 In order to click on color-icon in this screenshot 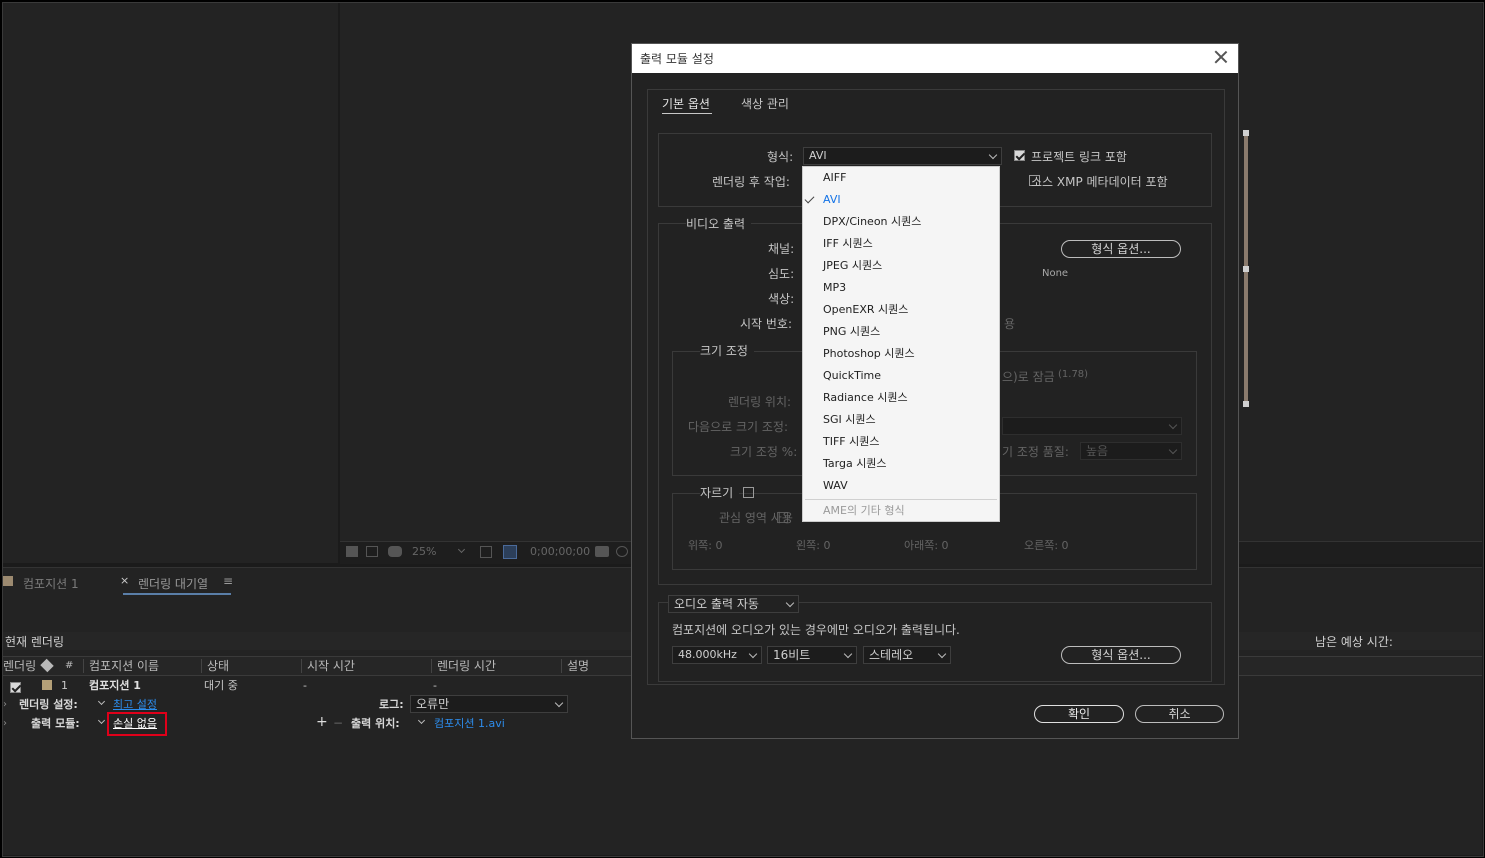, I will do `click(622, 551)`.